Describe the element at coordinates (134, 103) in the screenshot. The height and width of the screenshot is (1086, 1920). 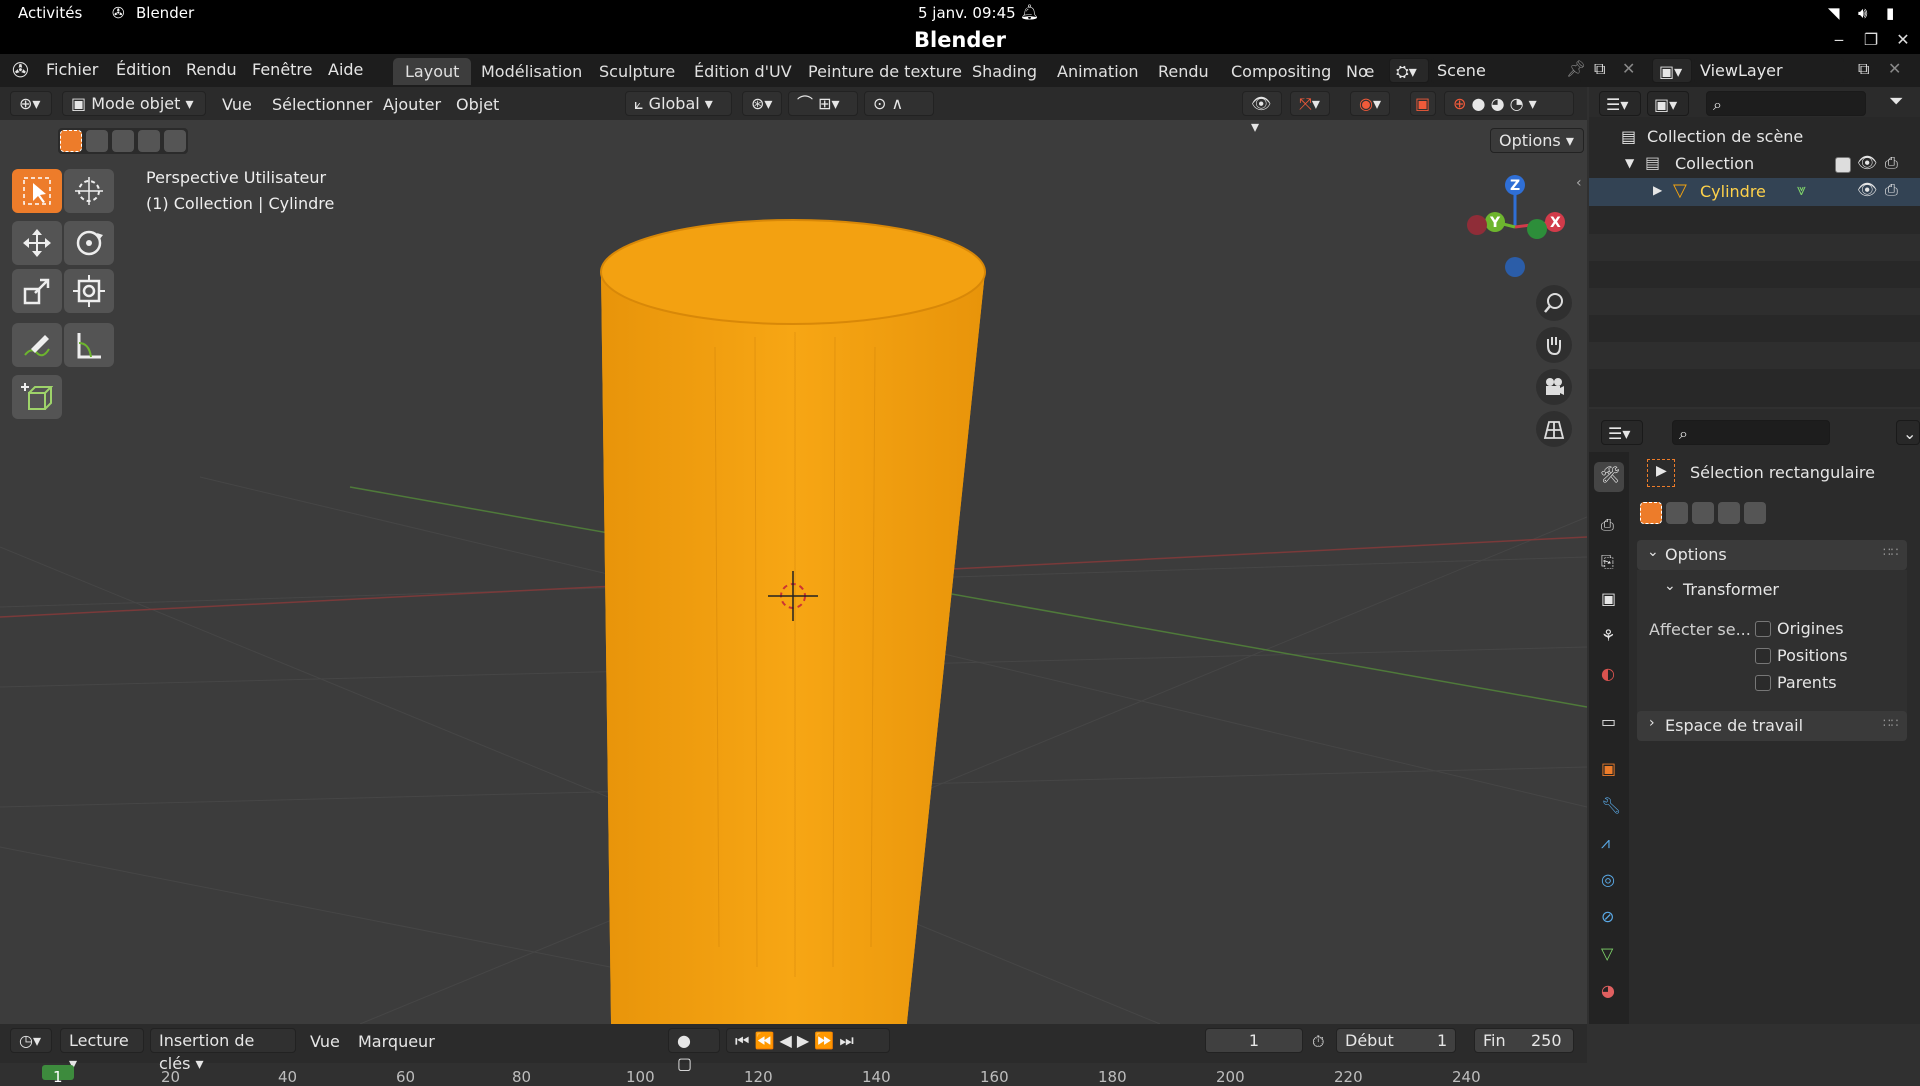
I see `mode-selector: ▣ Mode objet ▾` at that location.